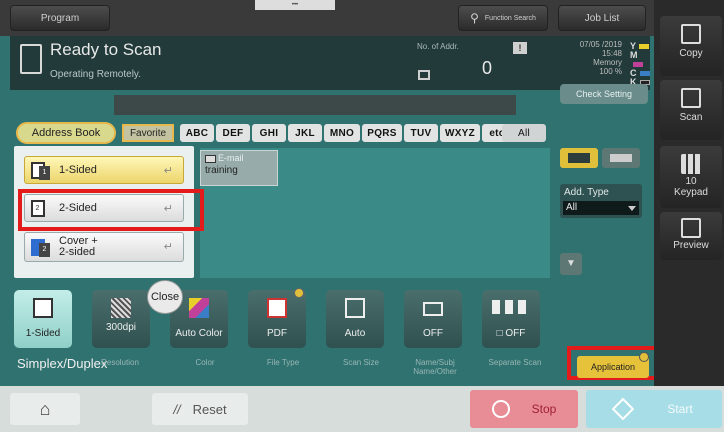 The image size is (724, 432). I want to click on application-button: Application, so click(613, 367).